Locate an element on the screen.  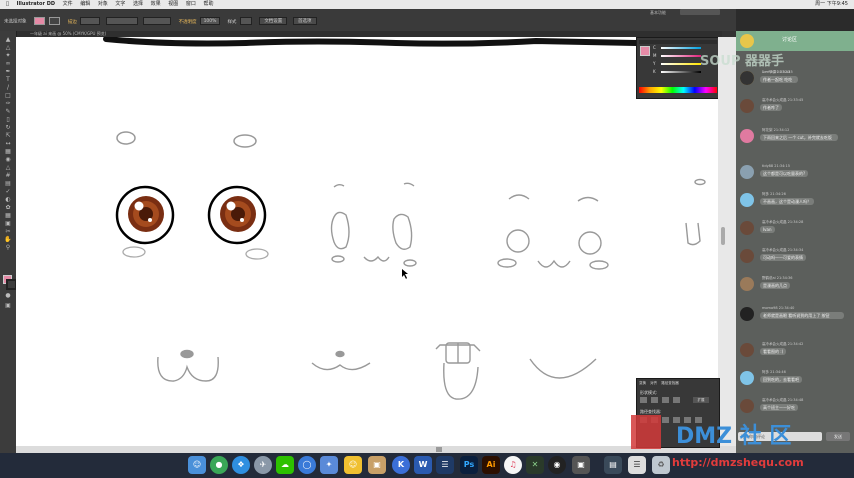
search-field is located at coordinates (700, 12).